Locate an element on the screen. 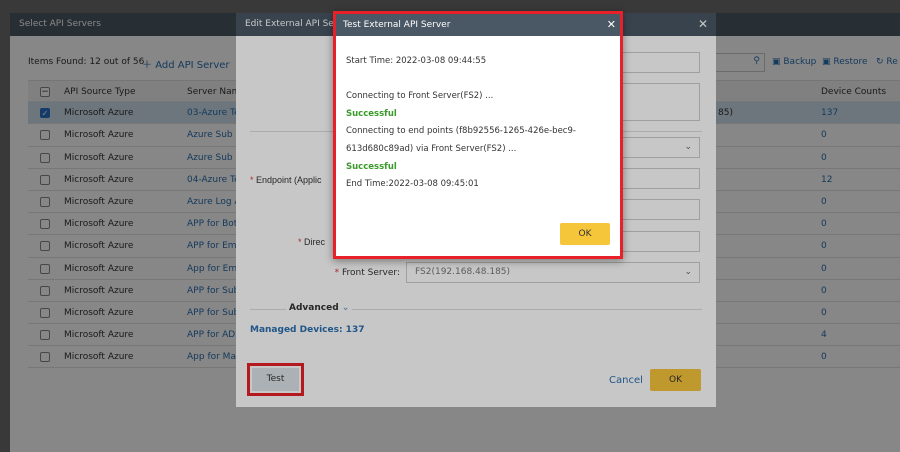 This screenshot has width=900, height=452. dialog-title: Test External API Server is located at coordinates (478, 25).